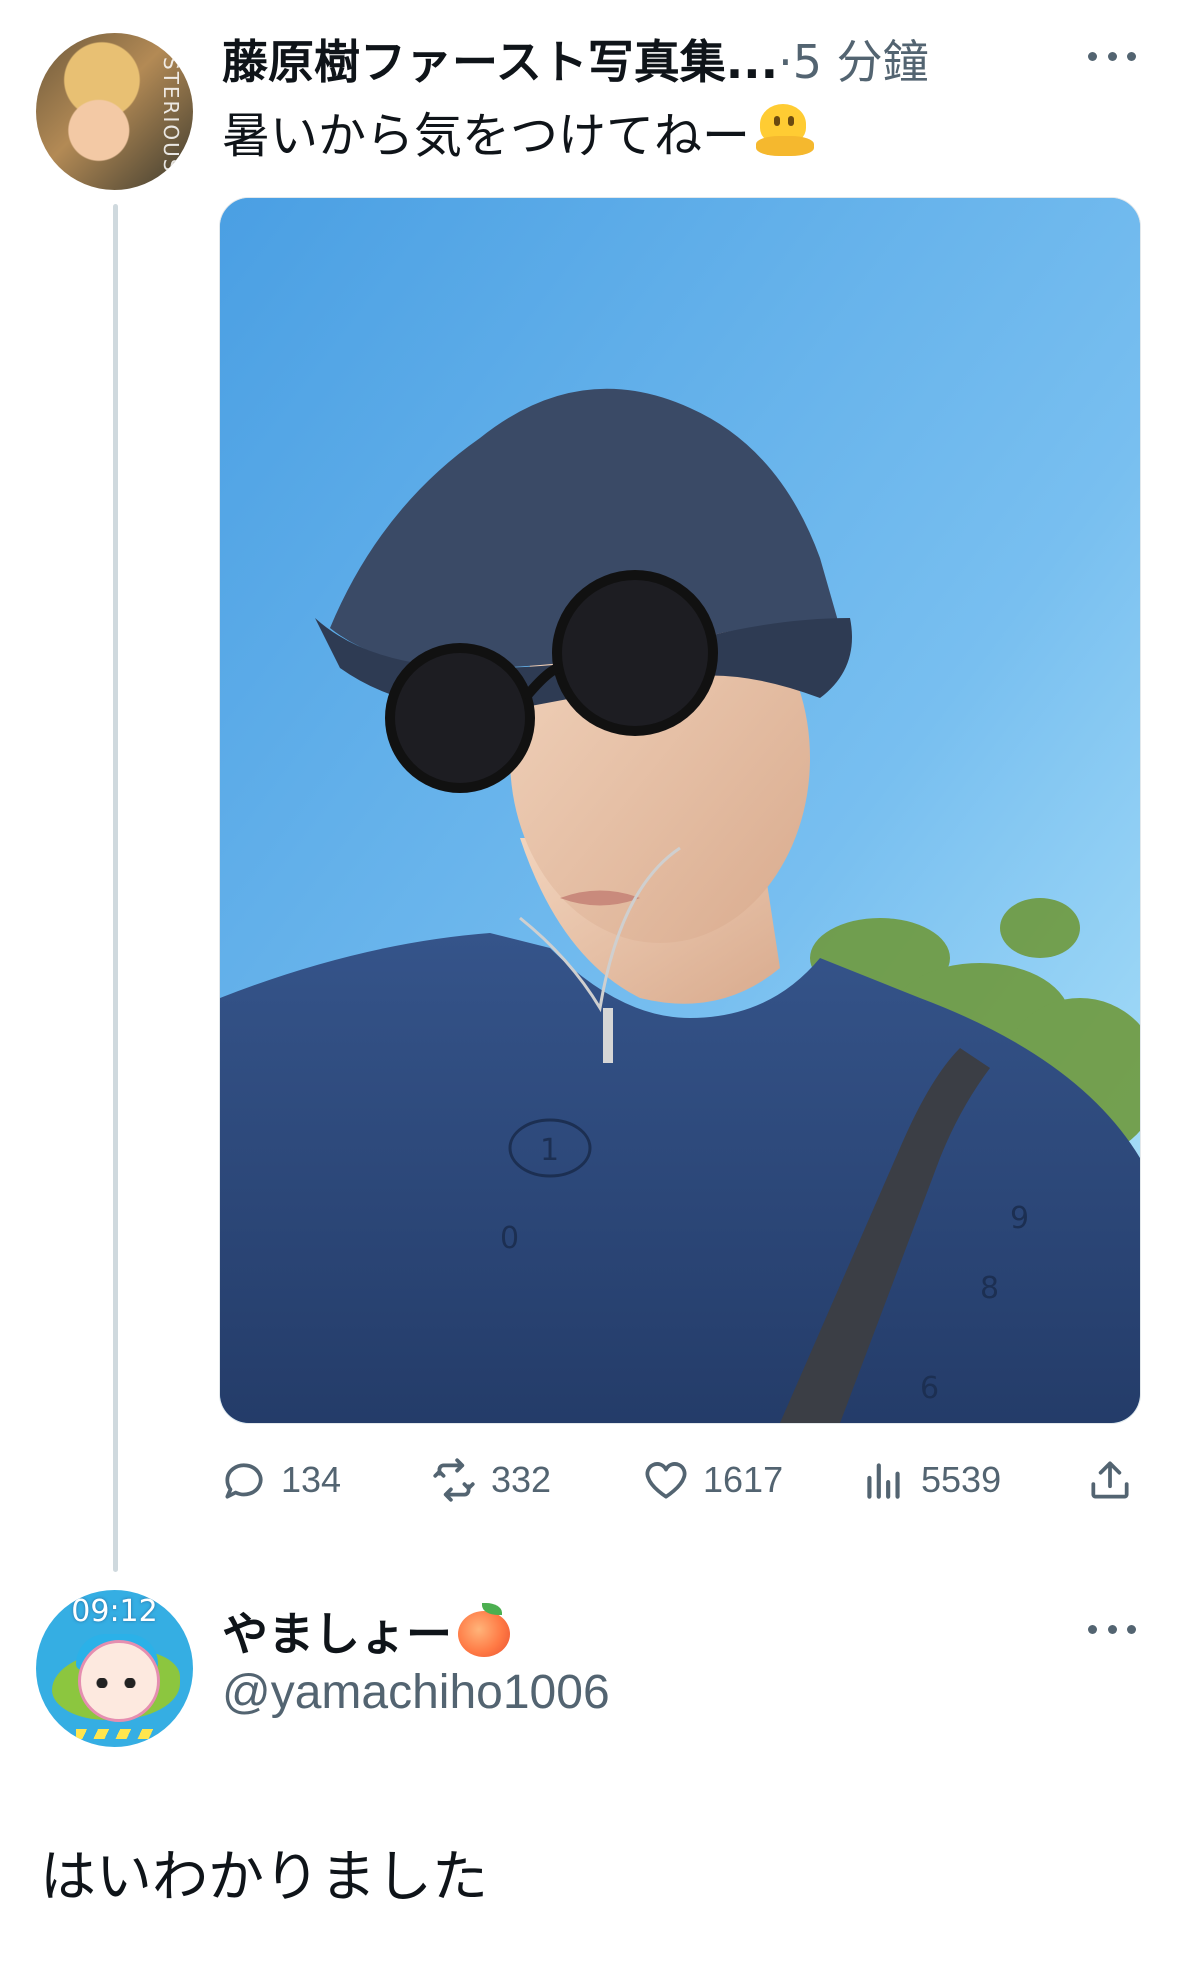 This screenshot has width=1179, height=1969. I want to click on tweet-timestamp: 5 分鐘, so click(861, 59).